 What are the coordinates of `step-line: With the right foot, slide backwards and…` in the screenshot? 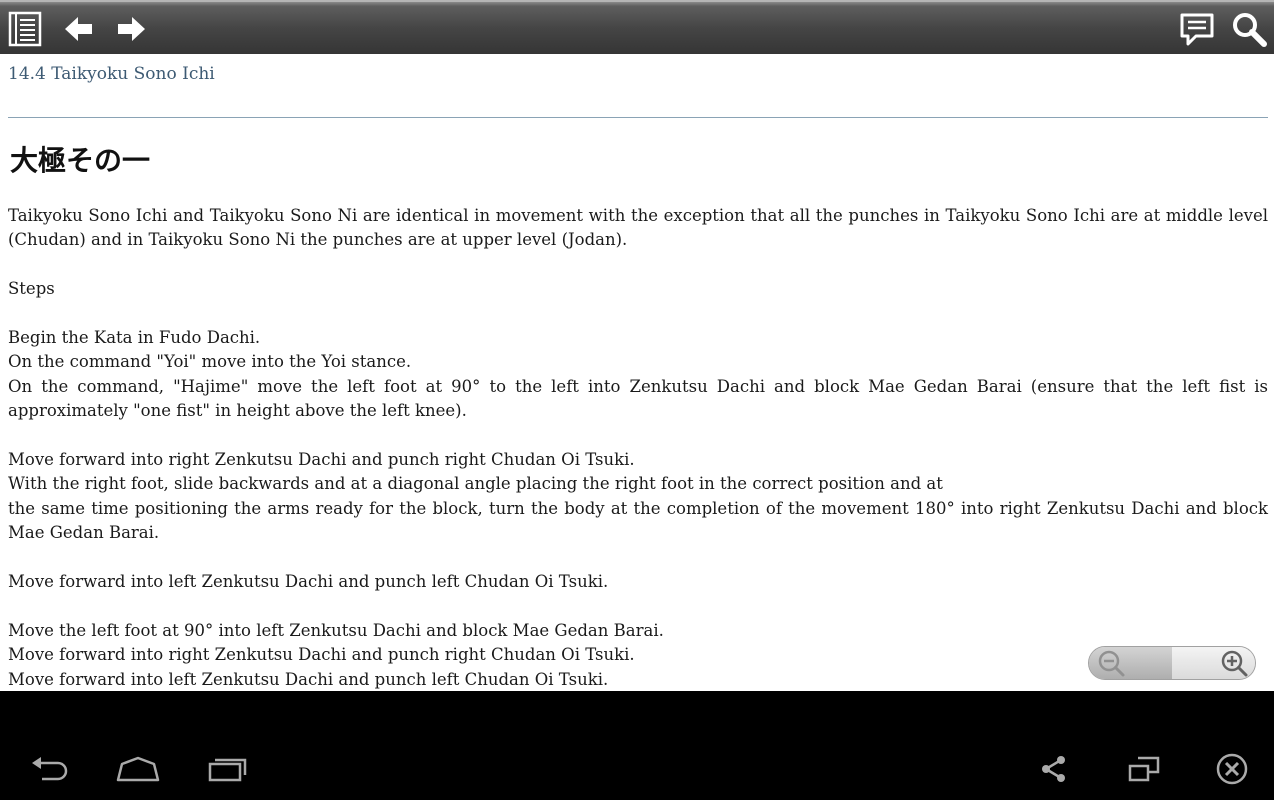 It's located at (475, 484).